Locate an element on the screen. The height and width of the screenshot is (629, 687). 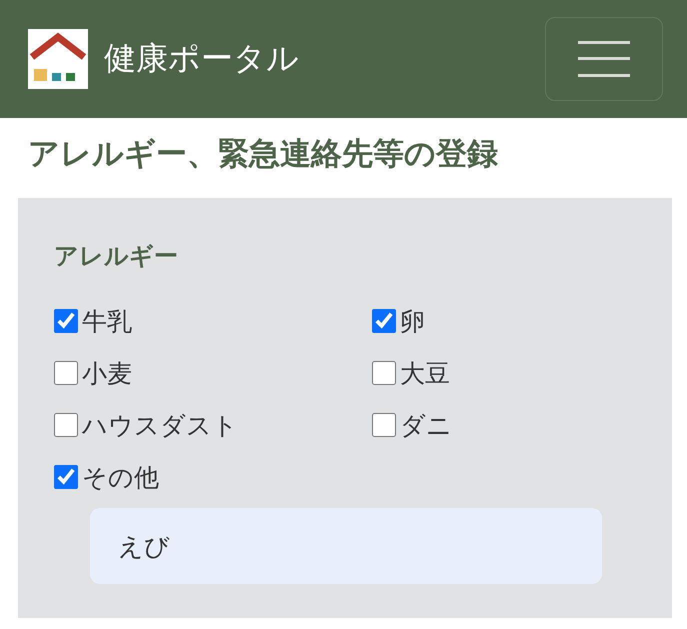
brand-name: 健康ポータル is located at coordinates (201, 59).